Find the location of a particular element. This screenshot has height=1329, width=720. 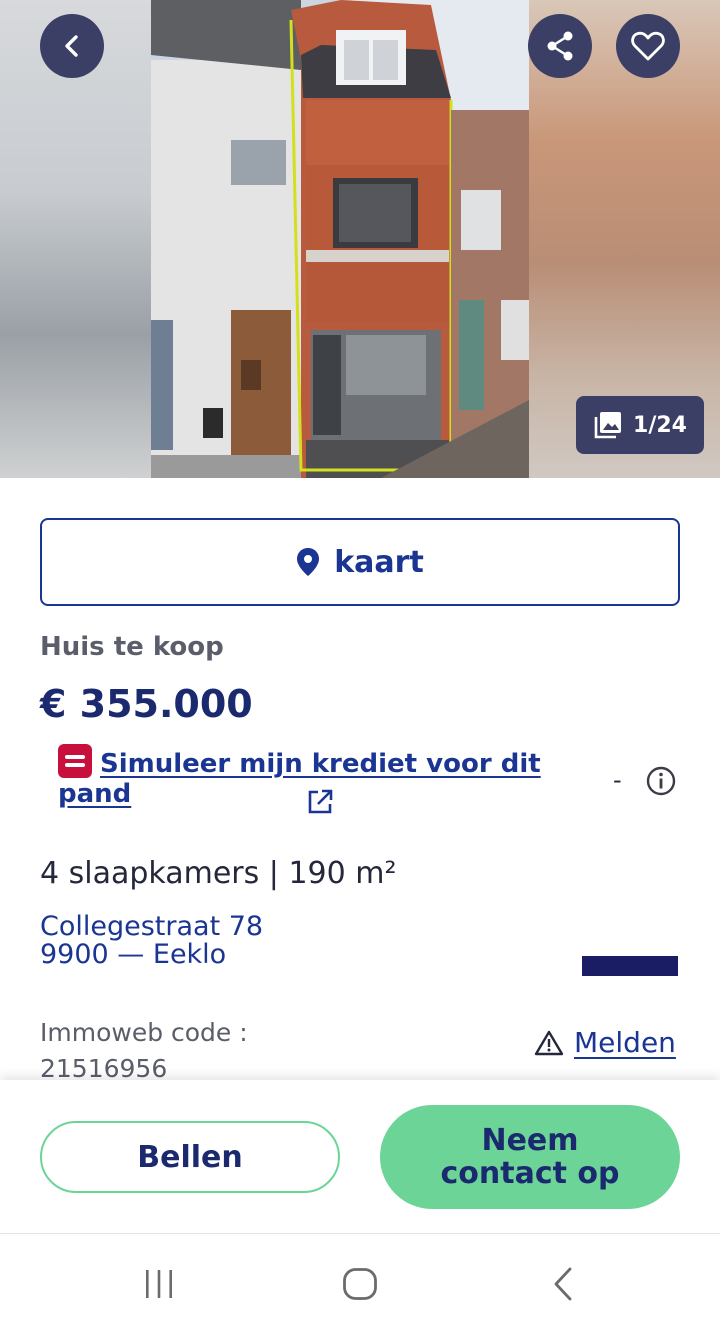

contact-button-label-line1: Neem is located at coordinates (530, 1140).